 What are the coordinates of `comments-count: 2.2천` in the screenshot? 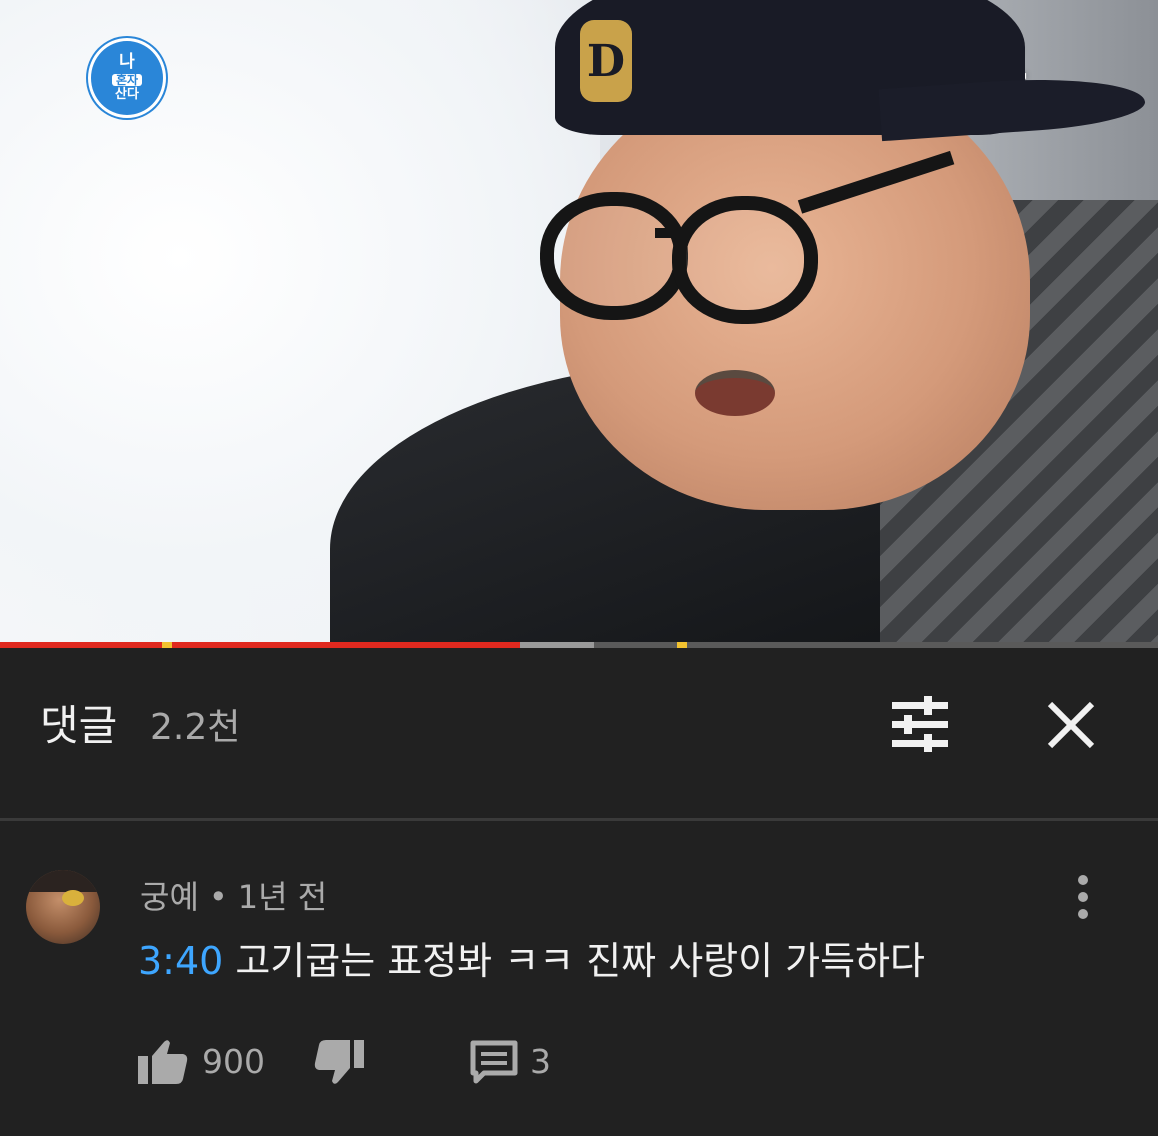 It's located at (195, 727).